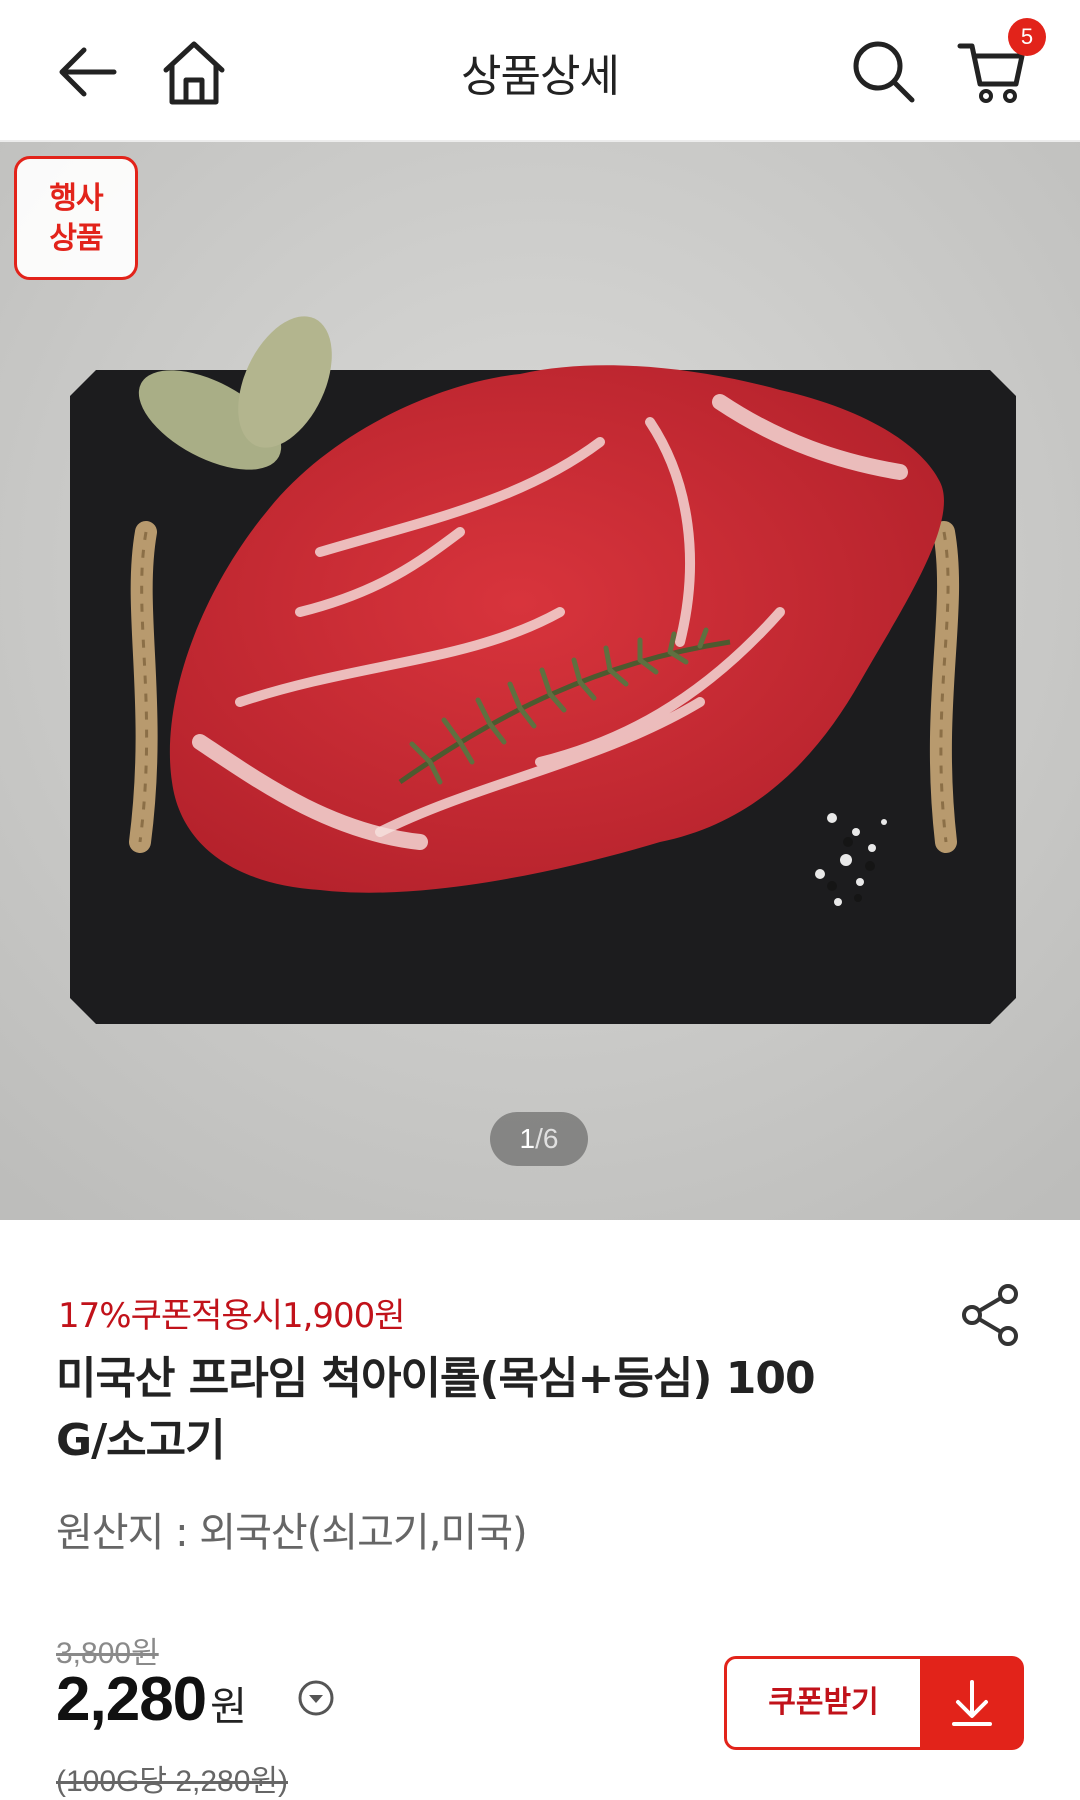 The height and width of the screenshot is (1800, 1080). Describe the element at coordinates (228, 1707) in the screenshot. I see `price-unit: 원` at that location.